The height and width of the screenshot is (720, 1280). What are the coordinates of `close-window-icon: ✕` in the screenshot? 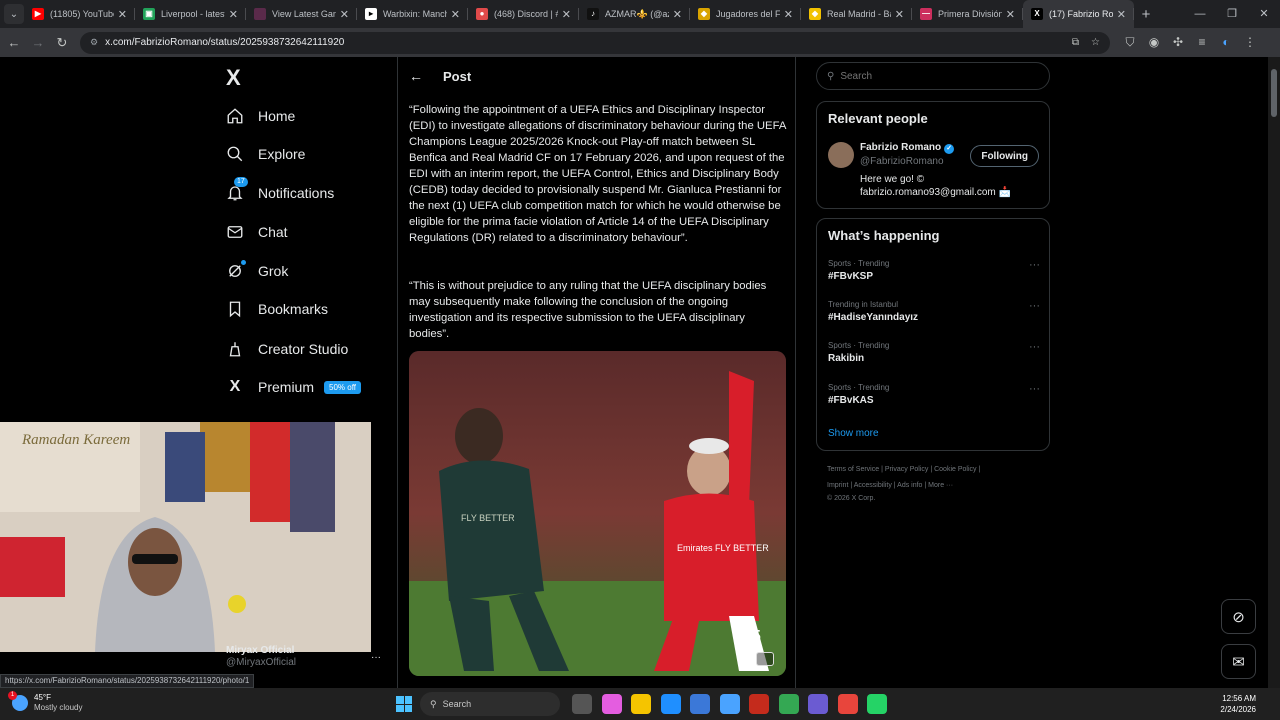 It's located at (1264, 14).